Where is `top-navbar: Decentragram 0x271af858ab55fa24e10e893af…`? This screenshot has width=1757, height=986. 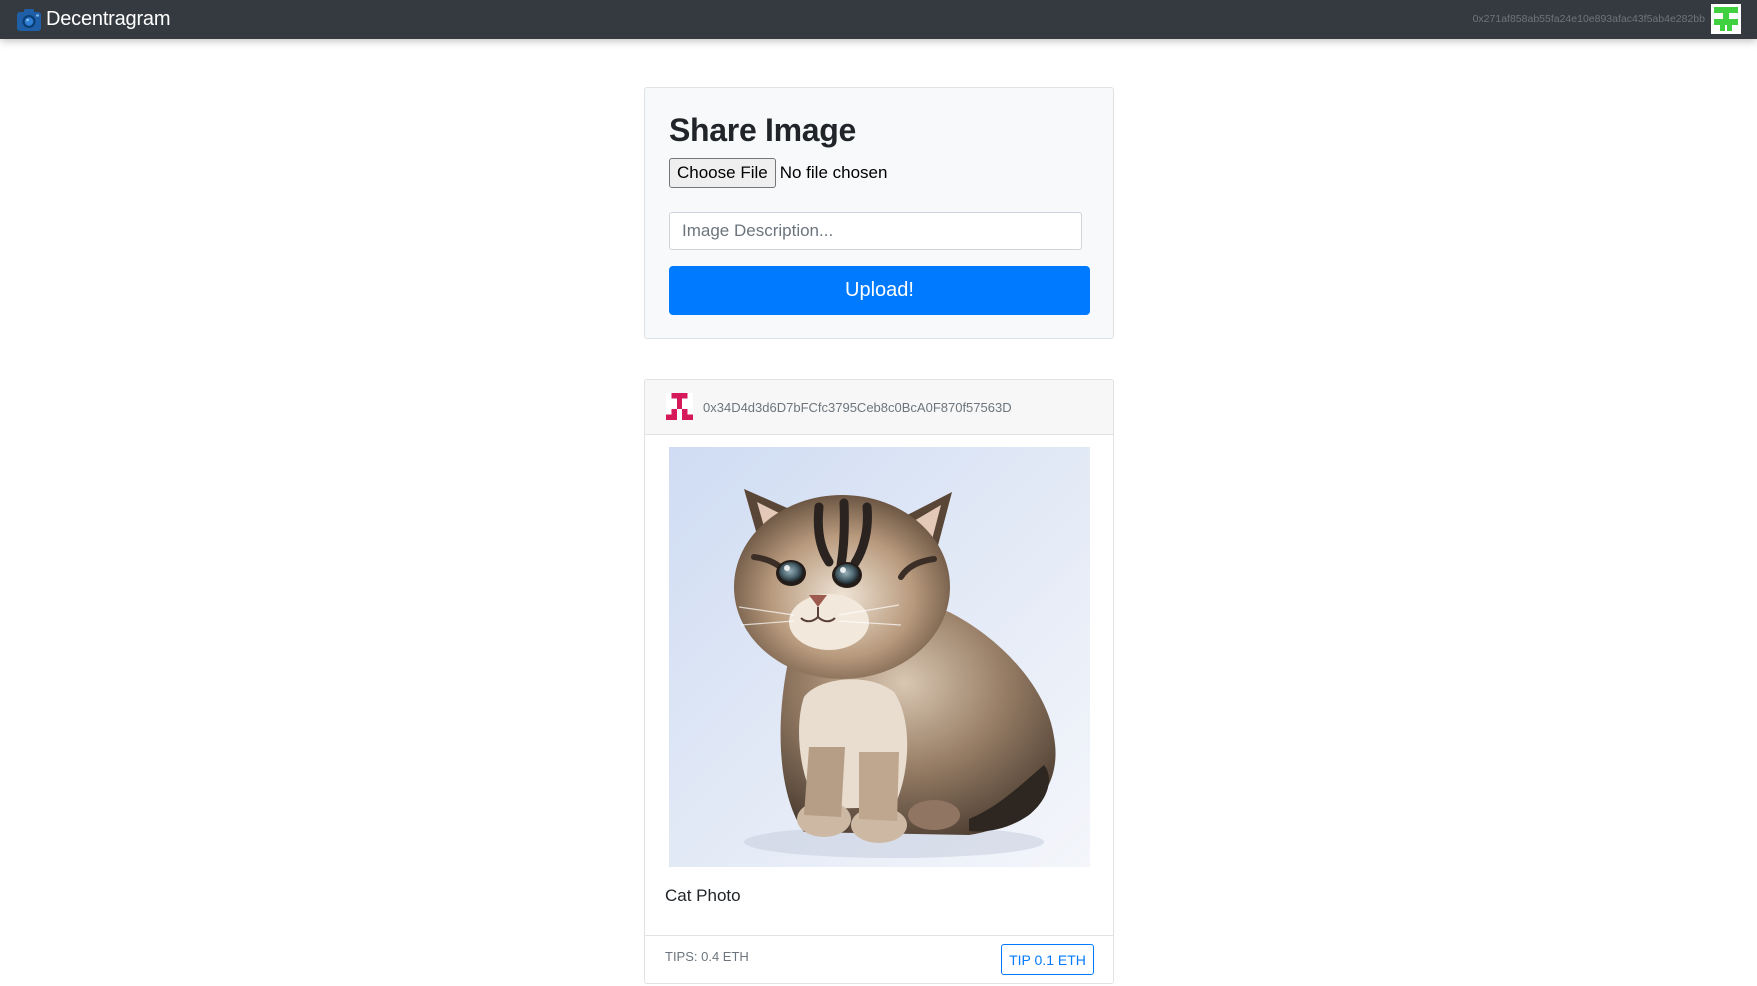 top-navbar: Decentragram 0x271af858ab55fa24e10e893af… is located at coordinates (878, 19).